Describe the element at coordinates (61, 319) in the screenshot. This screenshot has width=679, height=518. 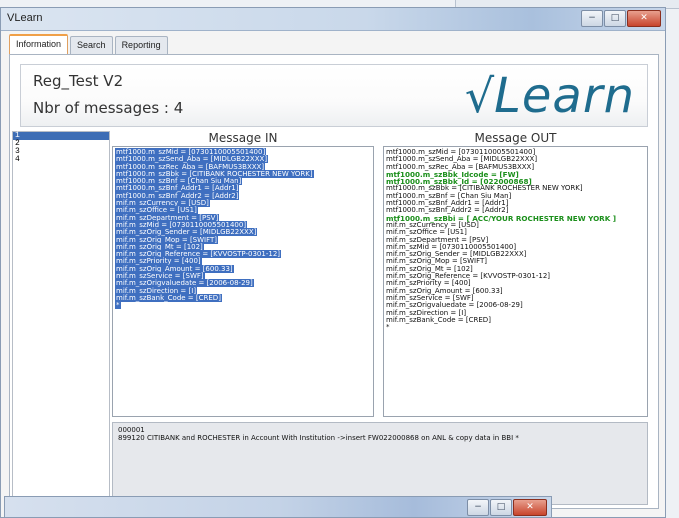
I see `message-list: 1 2 3 4` at that location.